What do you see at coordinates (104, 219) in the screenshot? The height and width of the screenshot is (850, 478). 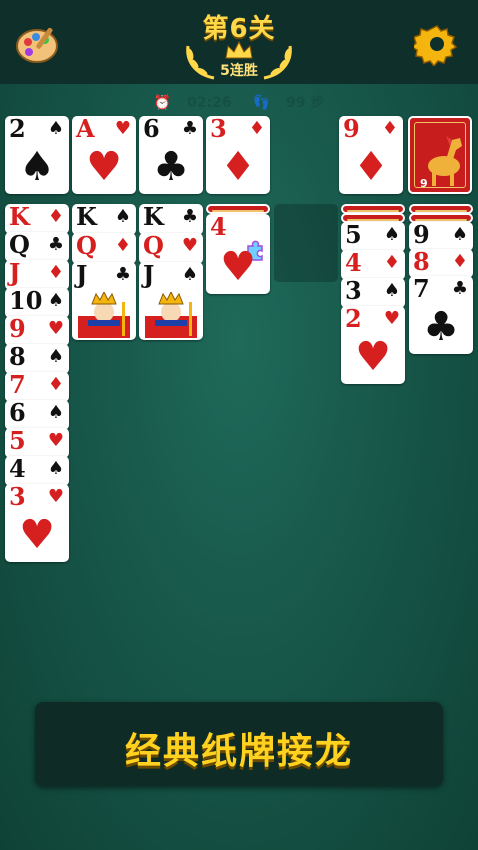 I see `tableau-card: K ♠` at bounding box center [104, 219].